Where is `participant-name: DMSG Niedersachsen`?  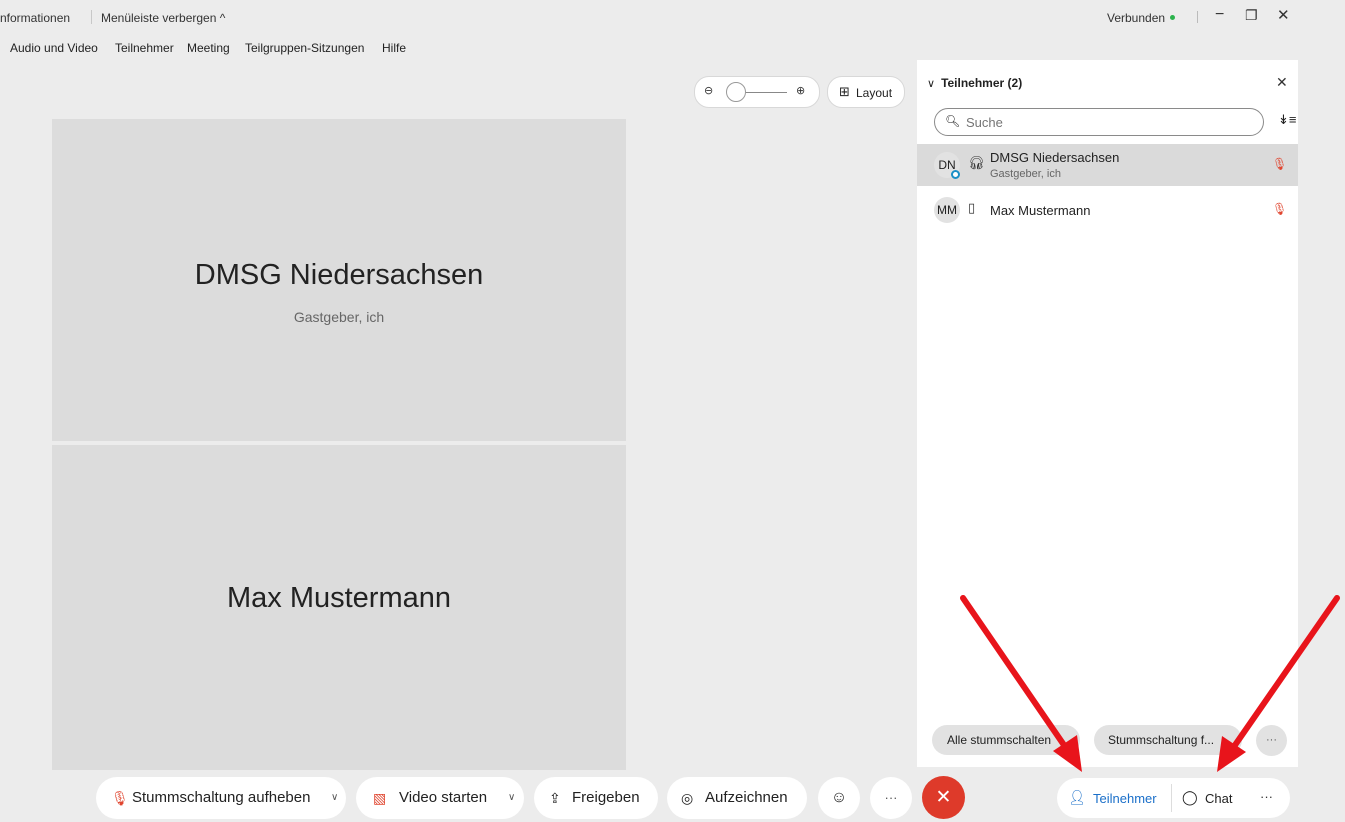
participant-name: DMSG Niedersachsen is located at coordinates (1055, 157).